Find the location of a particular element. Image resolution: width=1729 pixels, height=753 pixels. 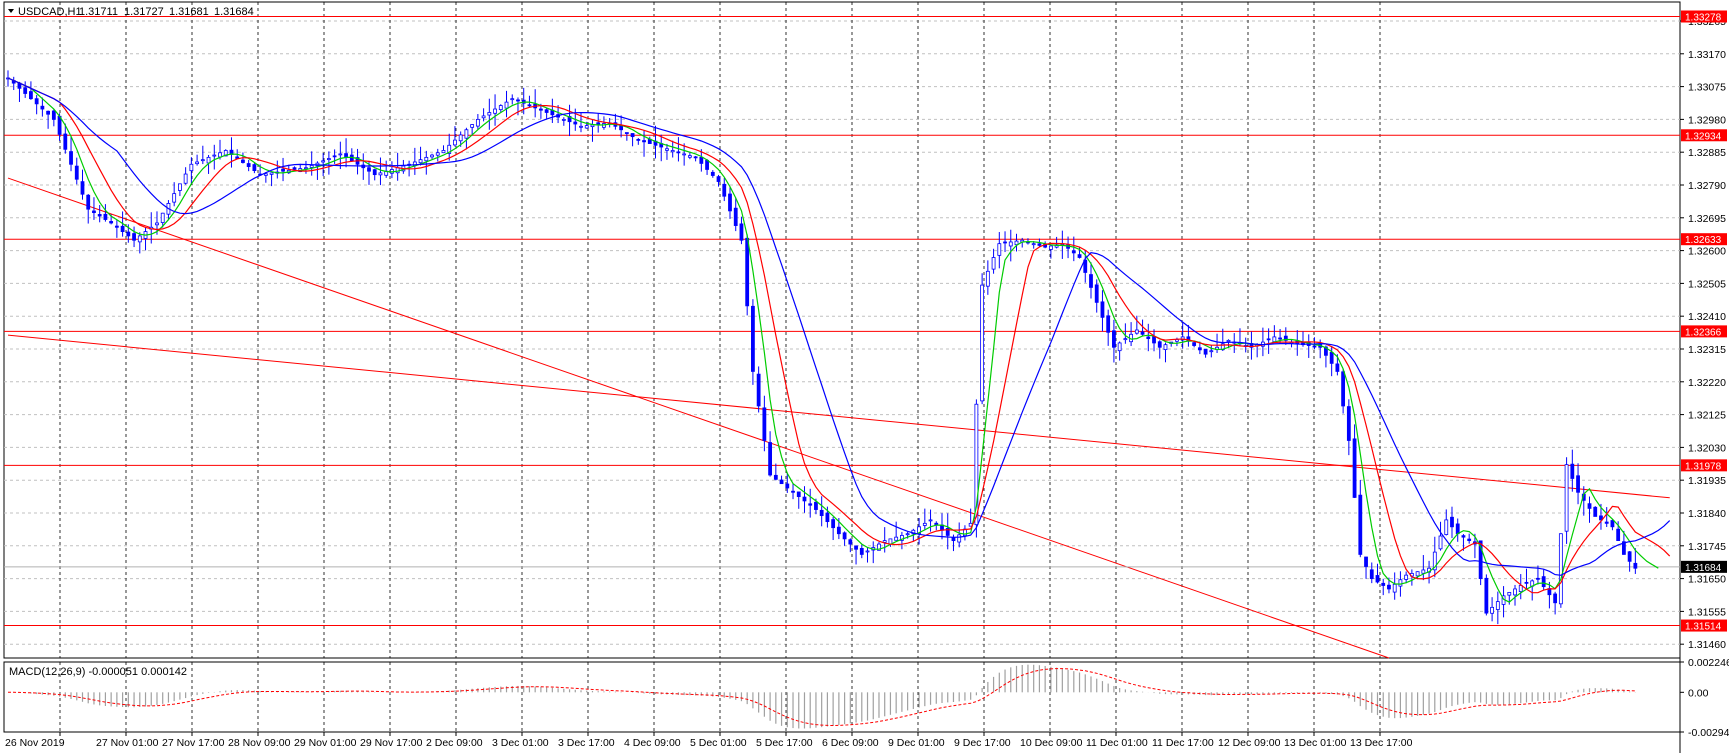

x-tick-label: 9 Dec 01:00 is located at coordinates (916, 743).